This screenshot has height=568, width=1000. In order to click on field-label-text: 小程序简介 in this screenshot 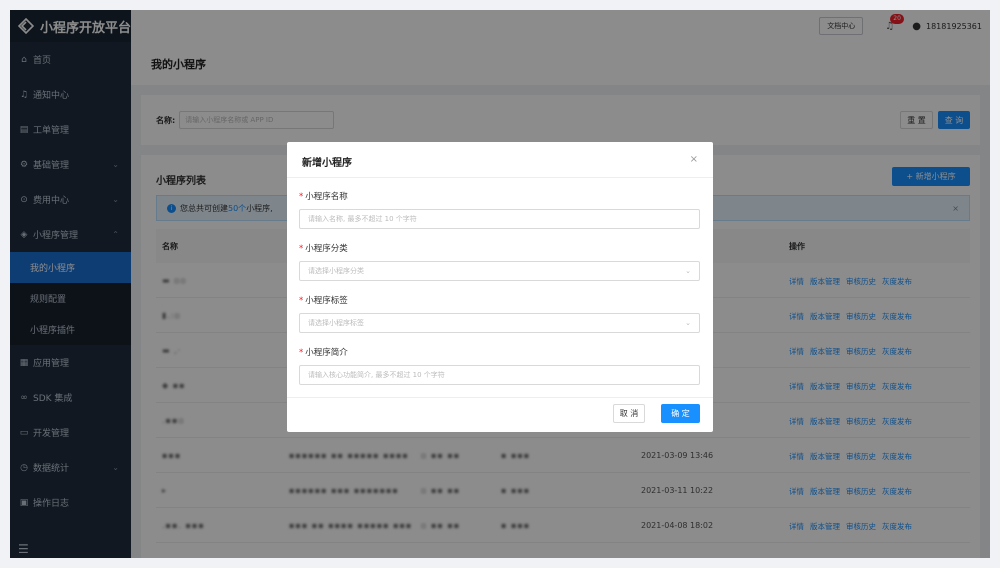, I will do `click(326, 353)`.